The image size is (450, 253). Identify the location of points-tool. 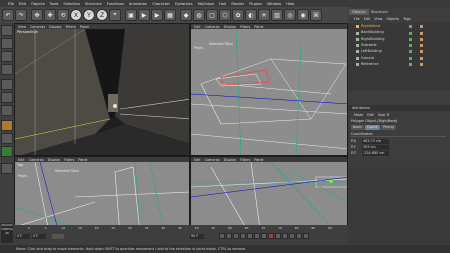
(7, 84).